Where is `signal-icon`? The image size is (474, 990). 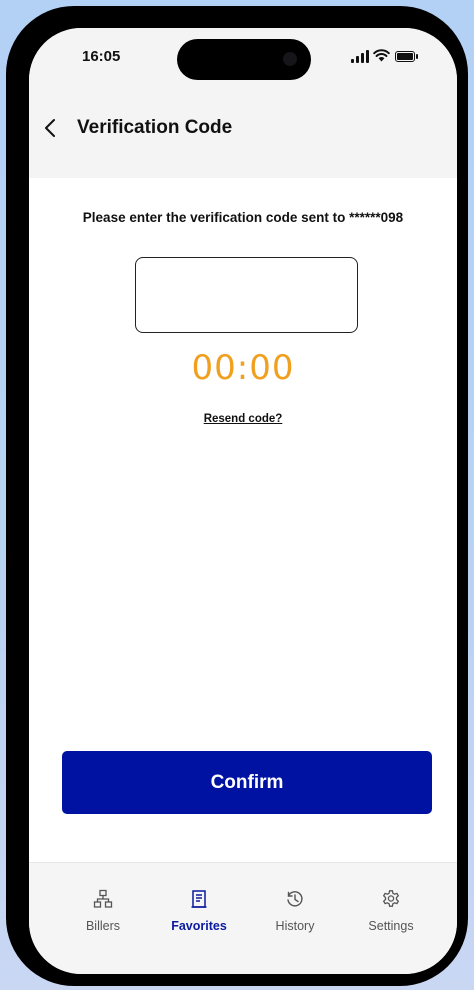
signal-icon is located at coordinates (360, 56).